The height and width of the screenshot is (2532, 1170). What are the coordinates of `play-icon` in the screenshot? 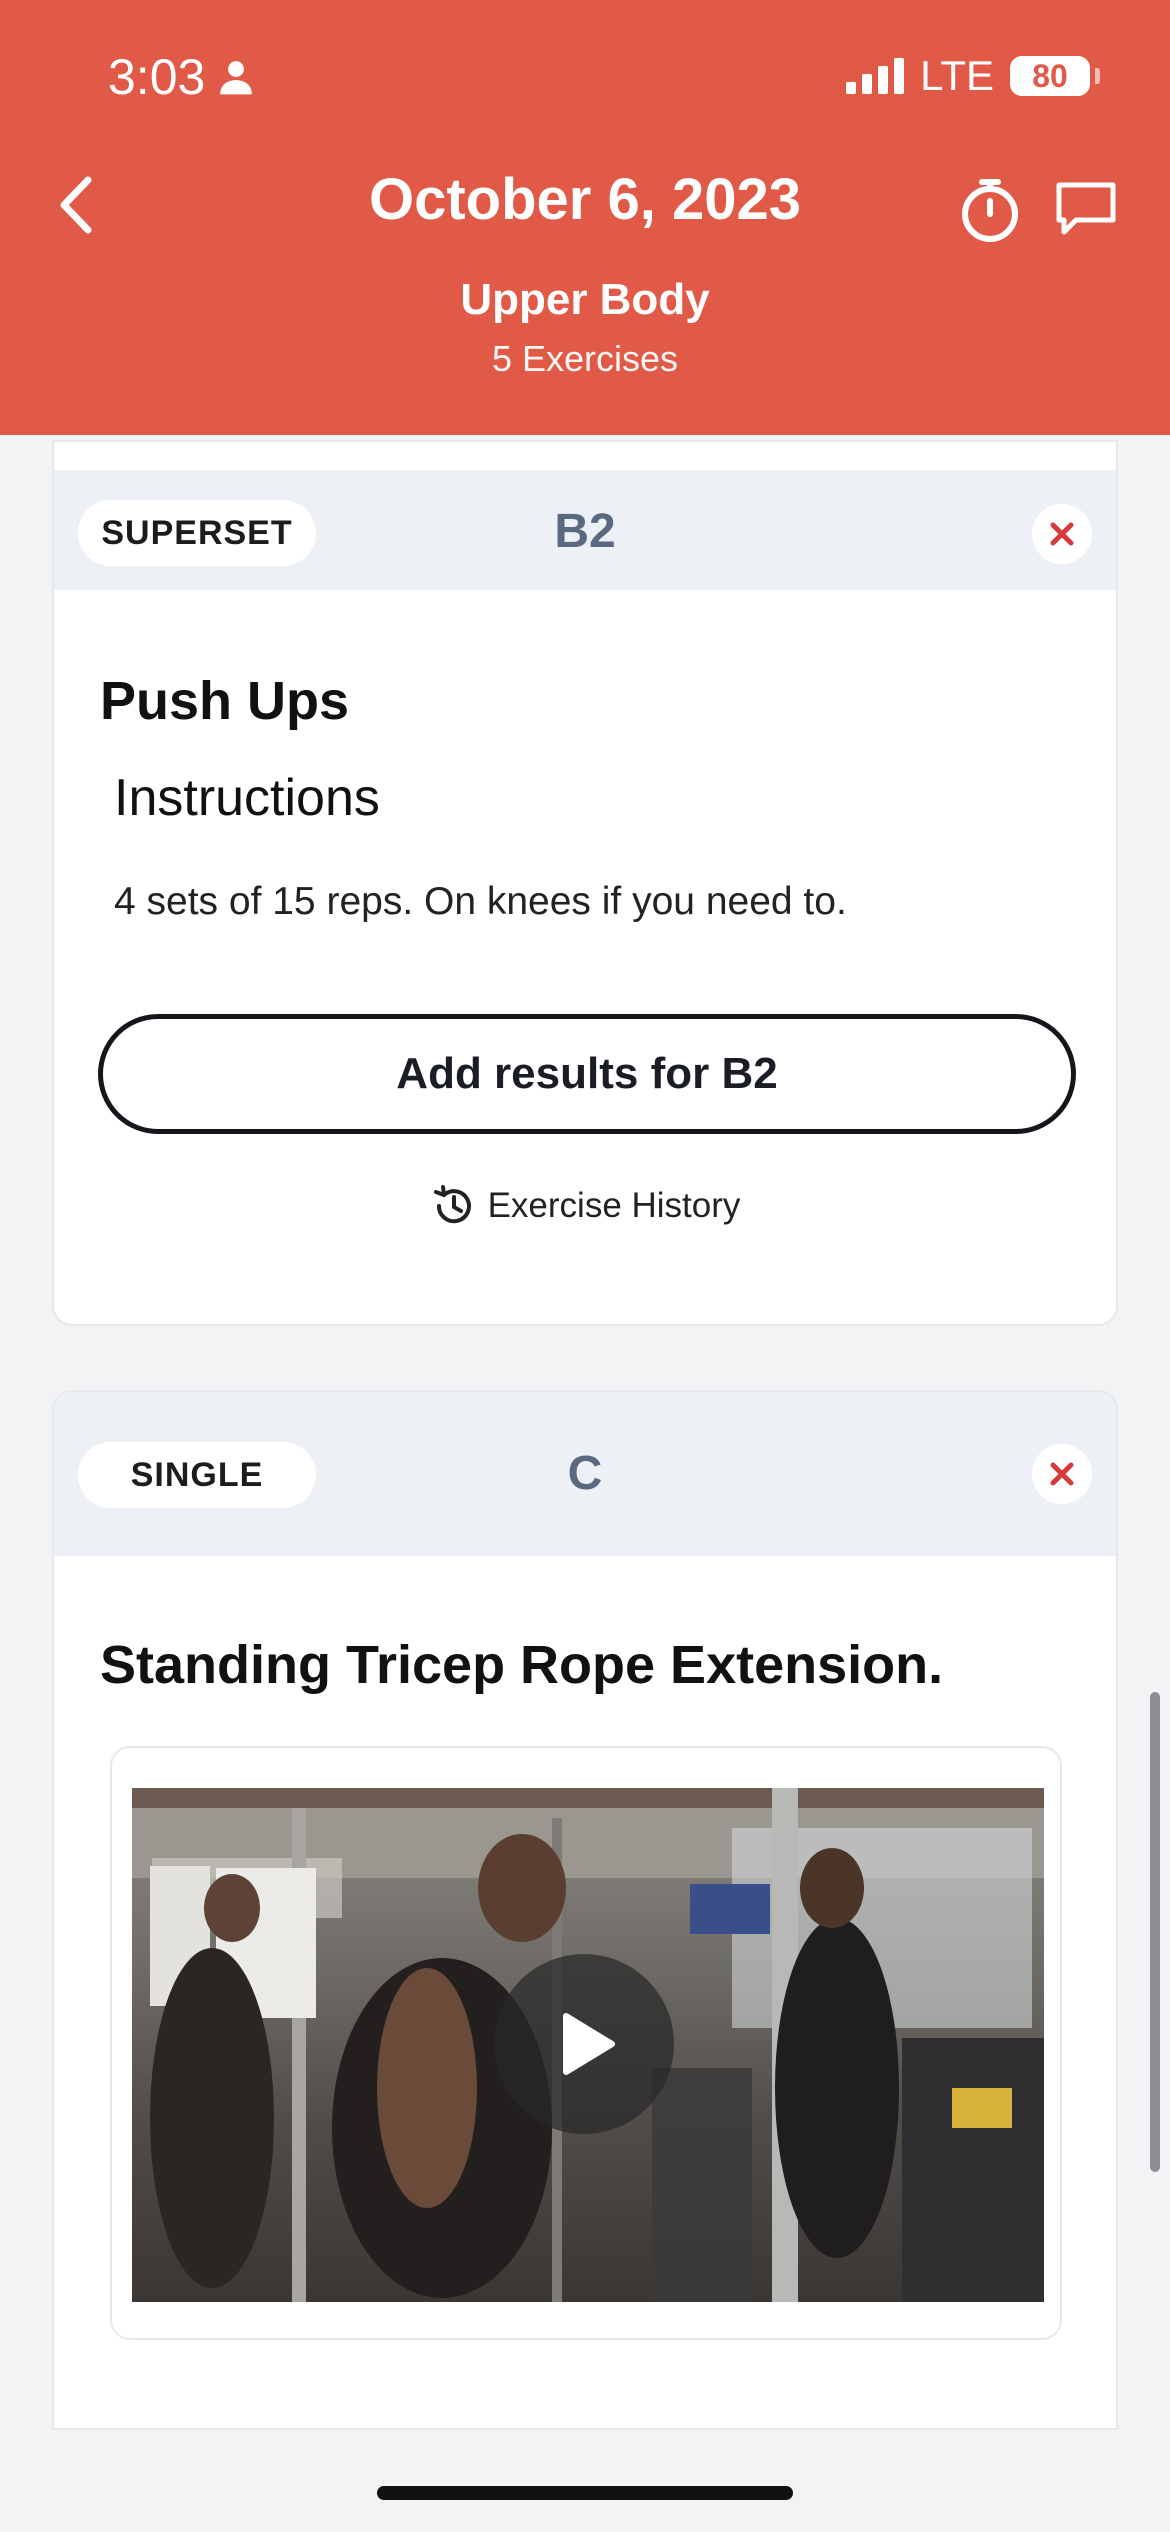 It's located at (589, 2044).